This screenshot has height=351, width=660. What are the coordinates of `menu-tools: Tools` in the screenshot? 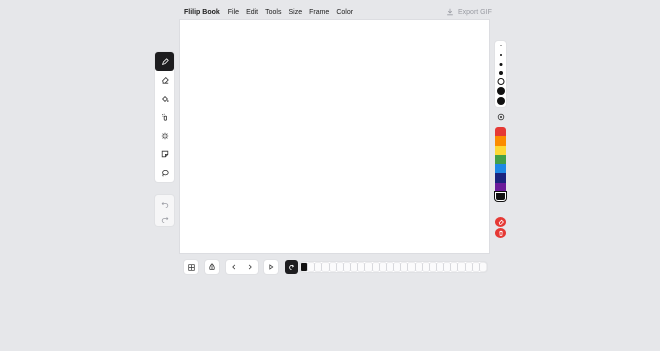 It's located at (273, 12).